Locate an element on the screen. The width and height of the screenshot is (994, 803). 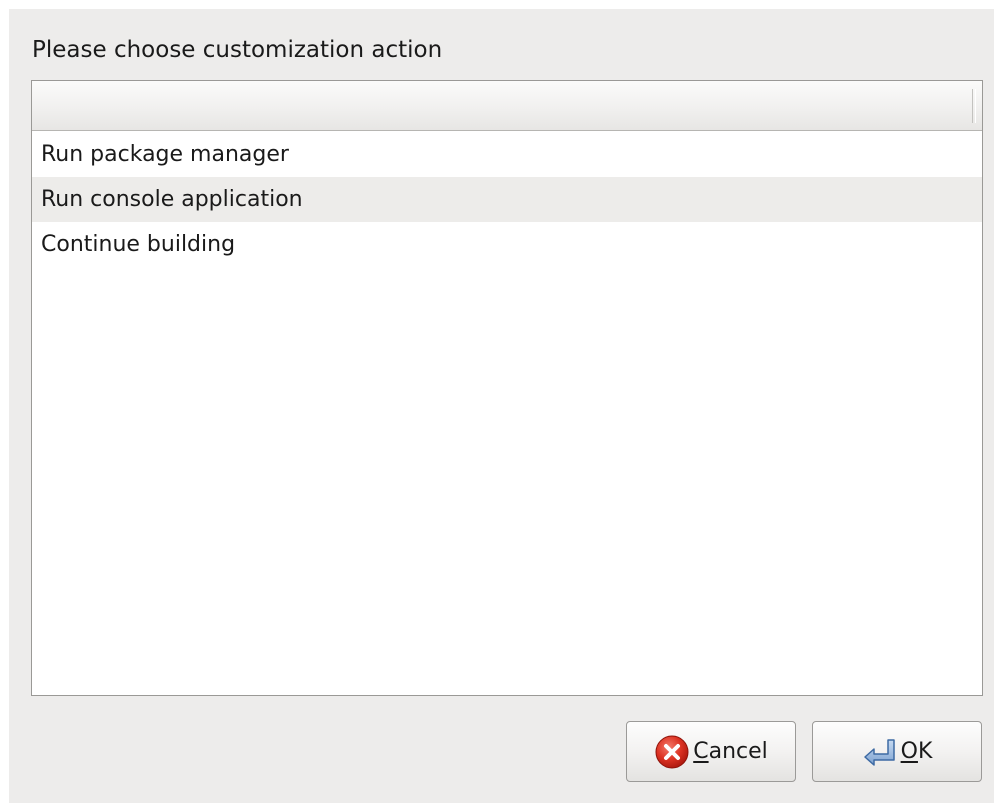
header-separator is located at coordinates (974, 106).